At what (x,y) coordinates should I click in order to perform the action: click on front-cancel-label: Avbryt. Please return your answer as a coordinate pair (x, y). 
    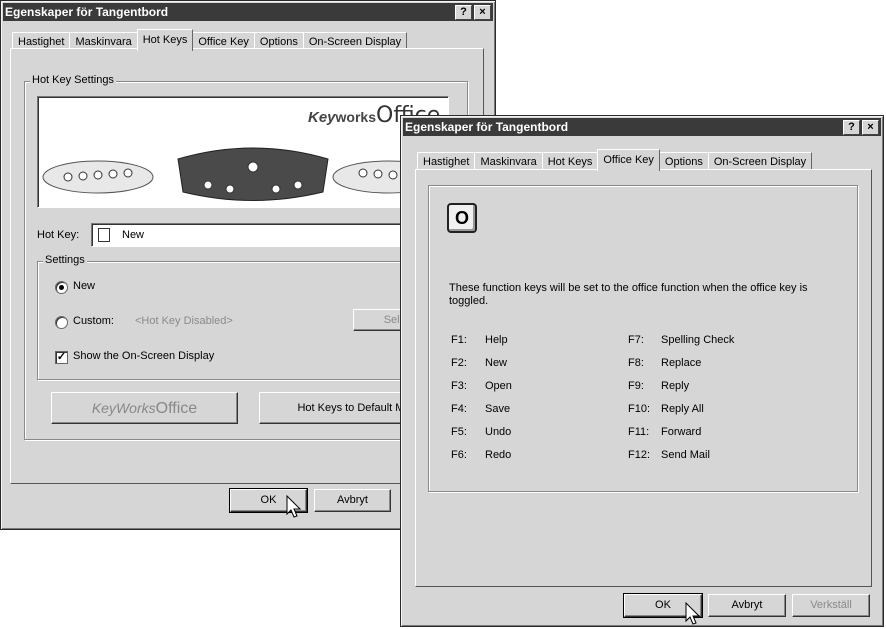
    Looking at the image, I should click on (747, 605).